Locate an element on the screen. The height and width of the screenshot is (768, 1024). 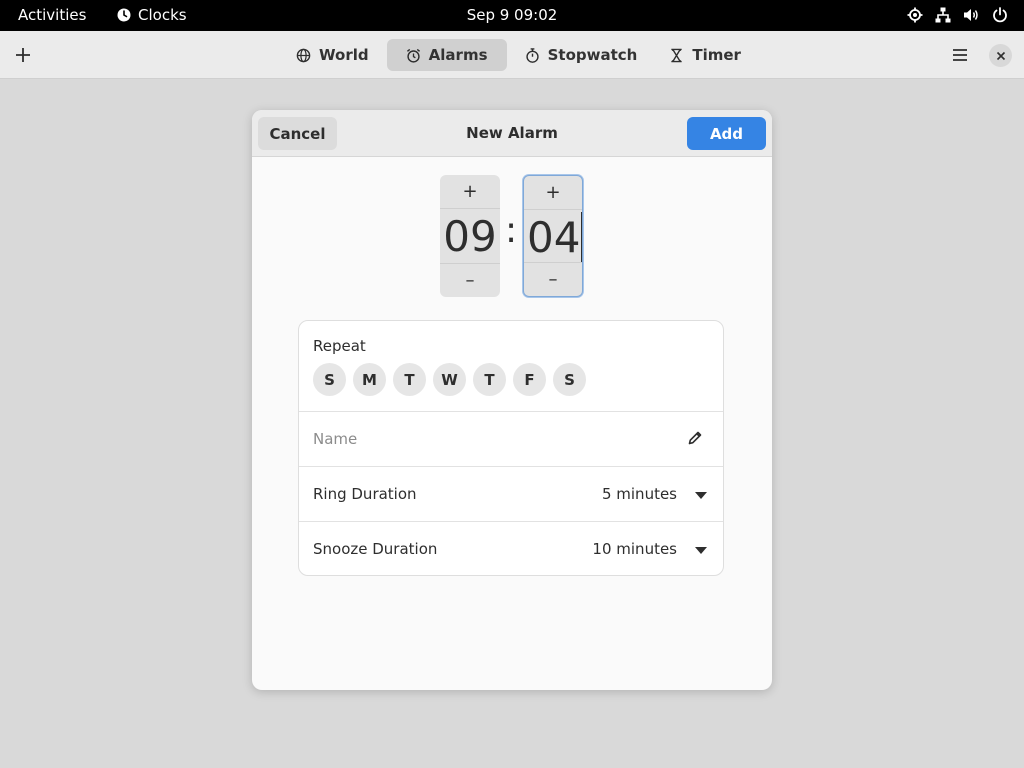
hours-value: 09 is located at coordinates (470, 236).